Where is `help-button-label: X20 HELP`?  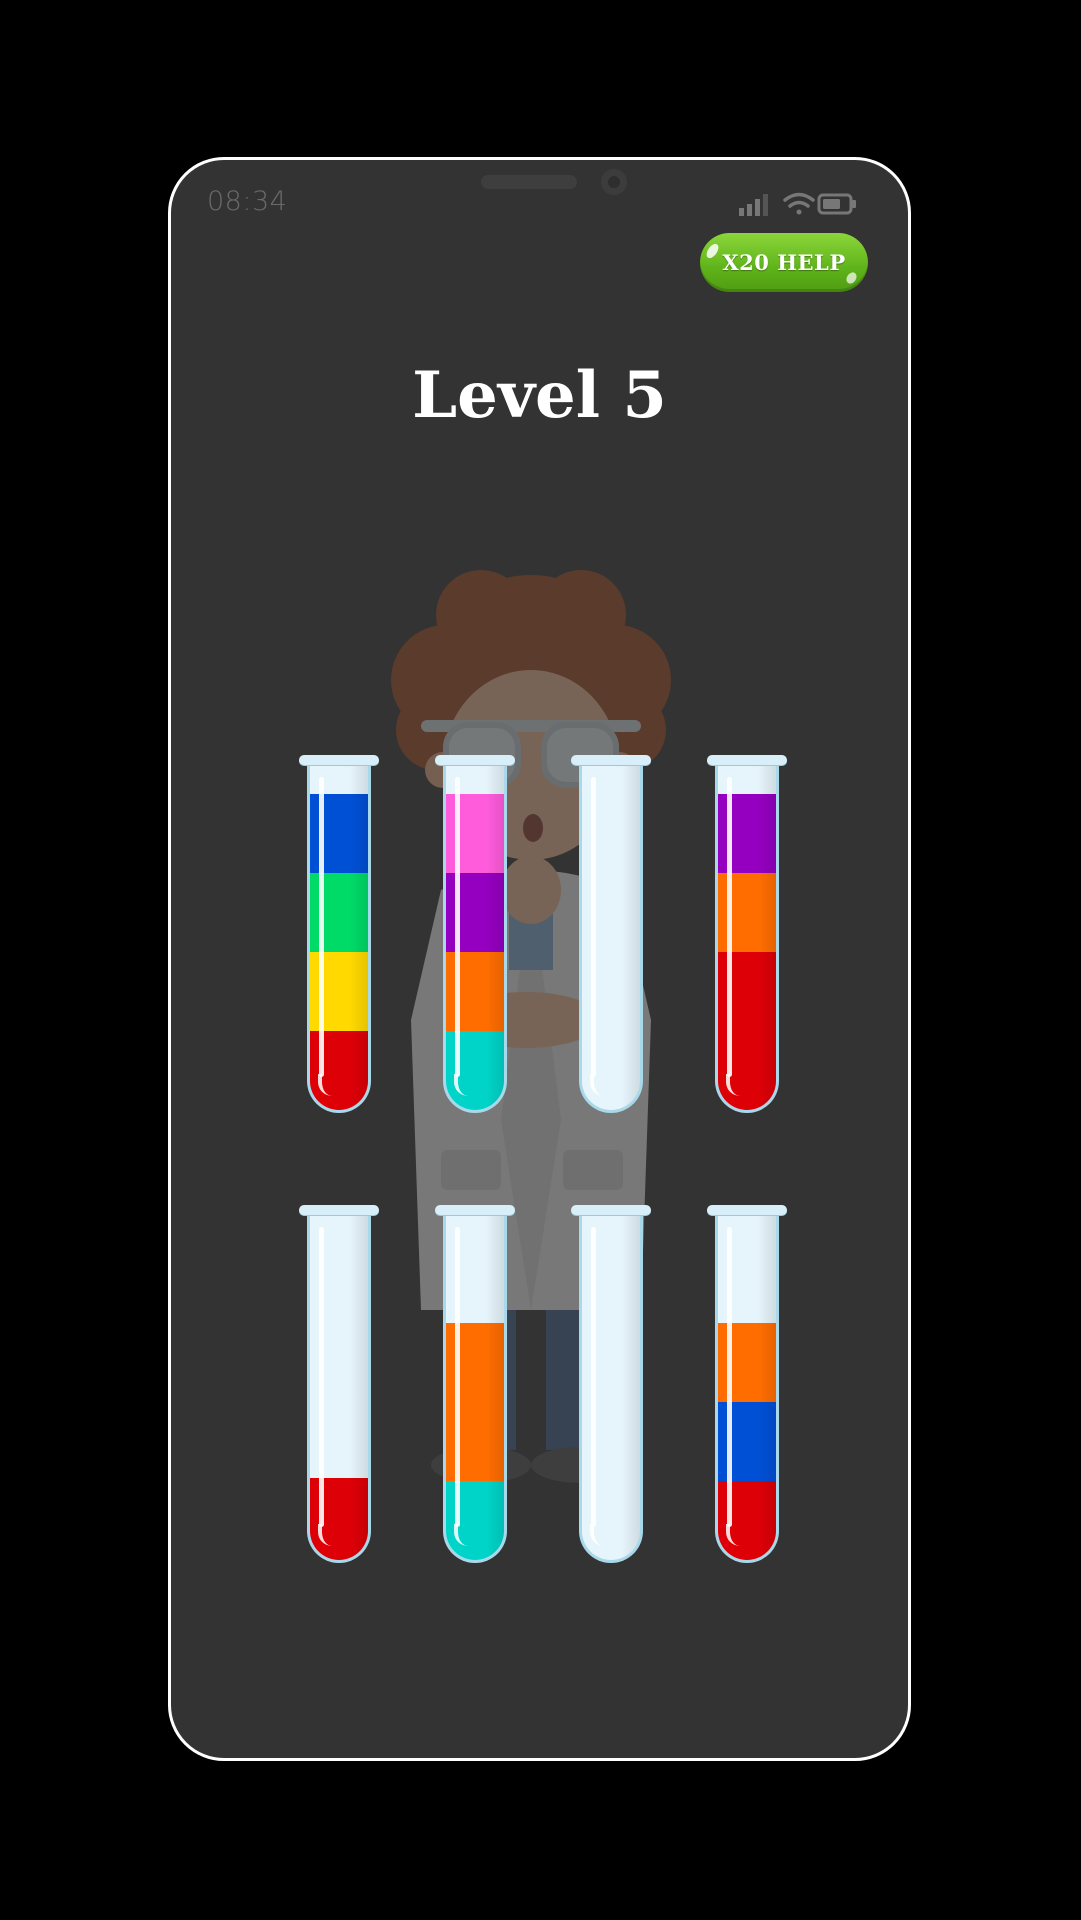
help-button-label: X20 HELP is located at coordinates (784, 262).